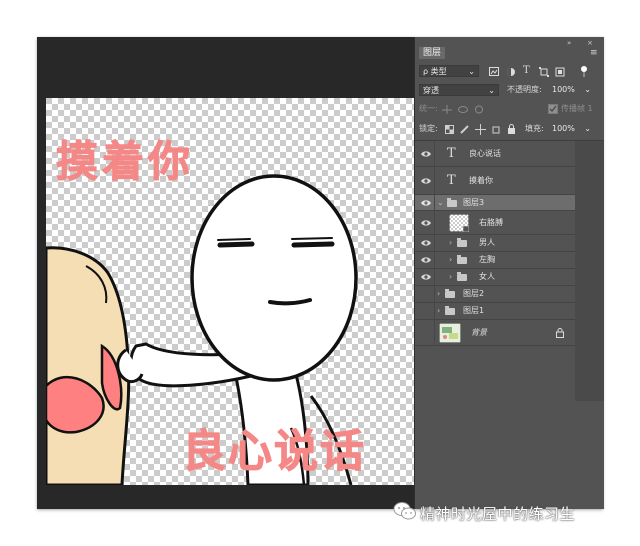 The width and height of the screenshot is (640, 546). Describe the element at coordinates (491, 223) in the screenshot. I see `layer-name: 右胳膊` at that location.